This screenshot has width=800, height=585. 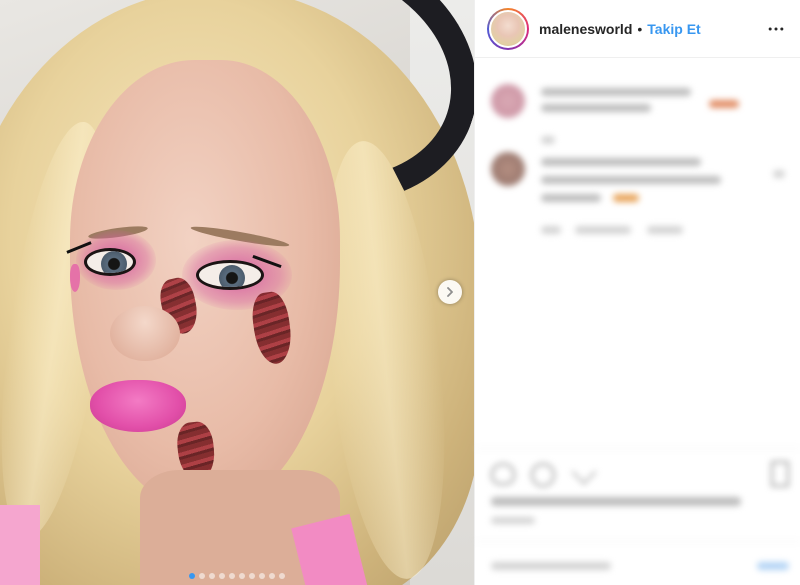 What do you see at coordinates (585, 29) in the screenshot?
I see `username-link: malenesworld` at bounding box center [585, 29].